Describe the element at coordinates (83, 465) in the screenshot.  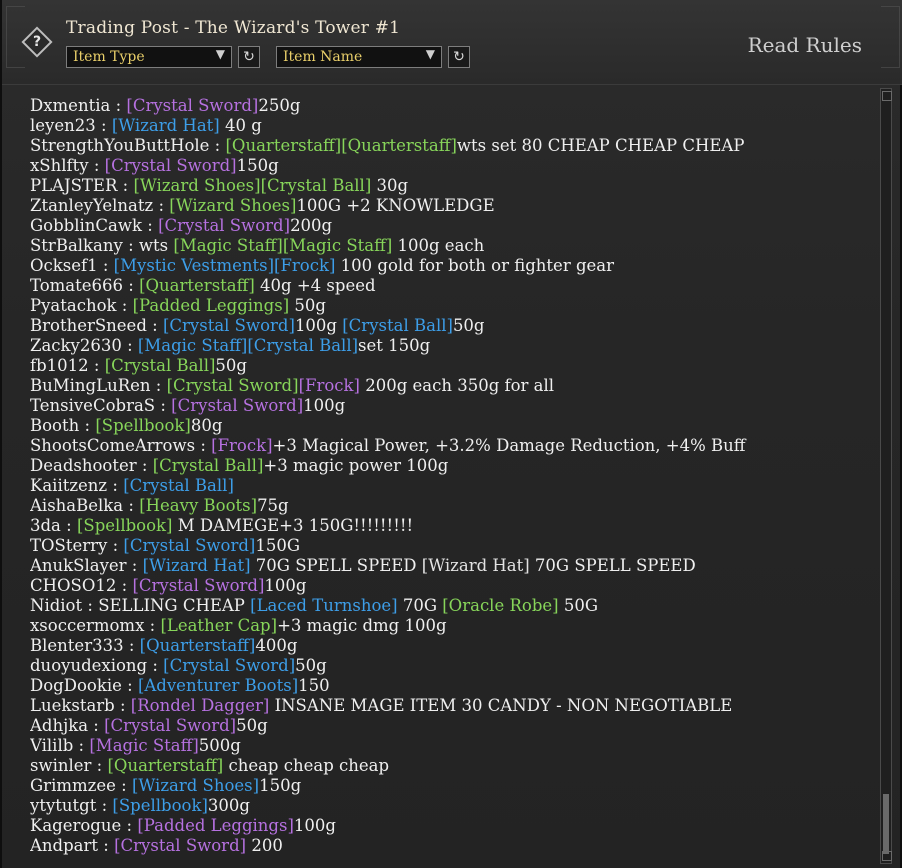
I see `player-name: Deadshooter` at that location.